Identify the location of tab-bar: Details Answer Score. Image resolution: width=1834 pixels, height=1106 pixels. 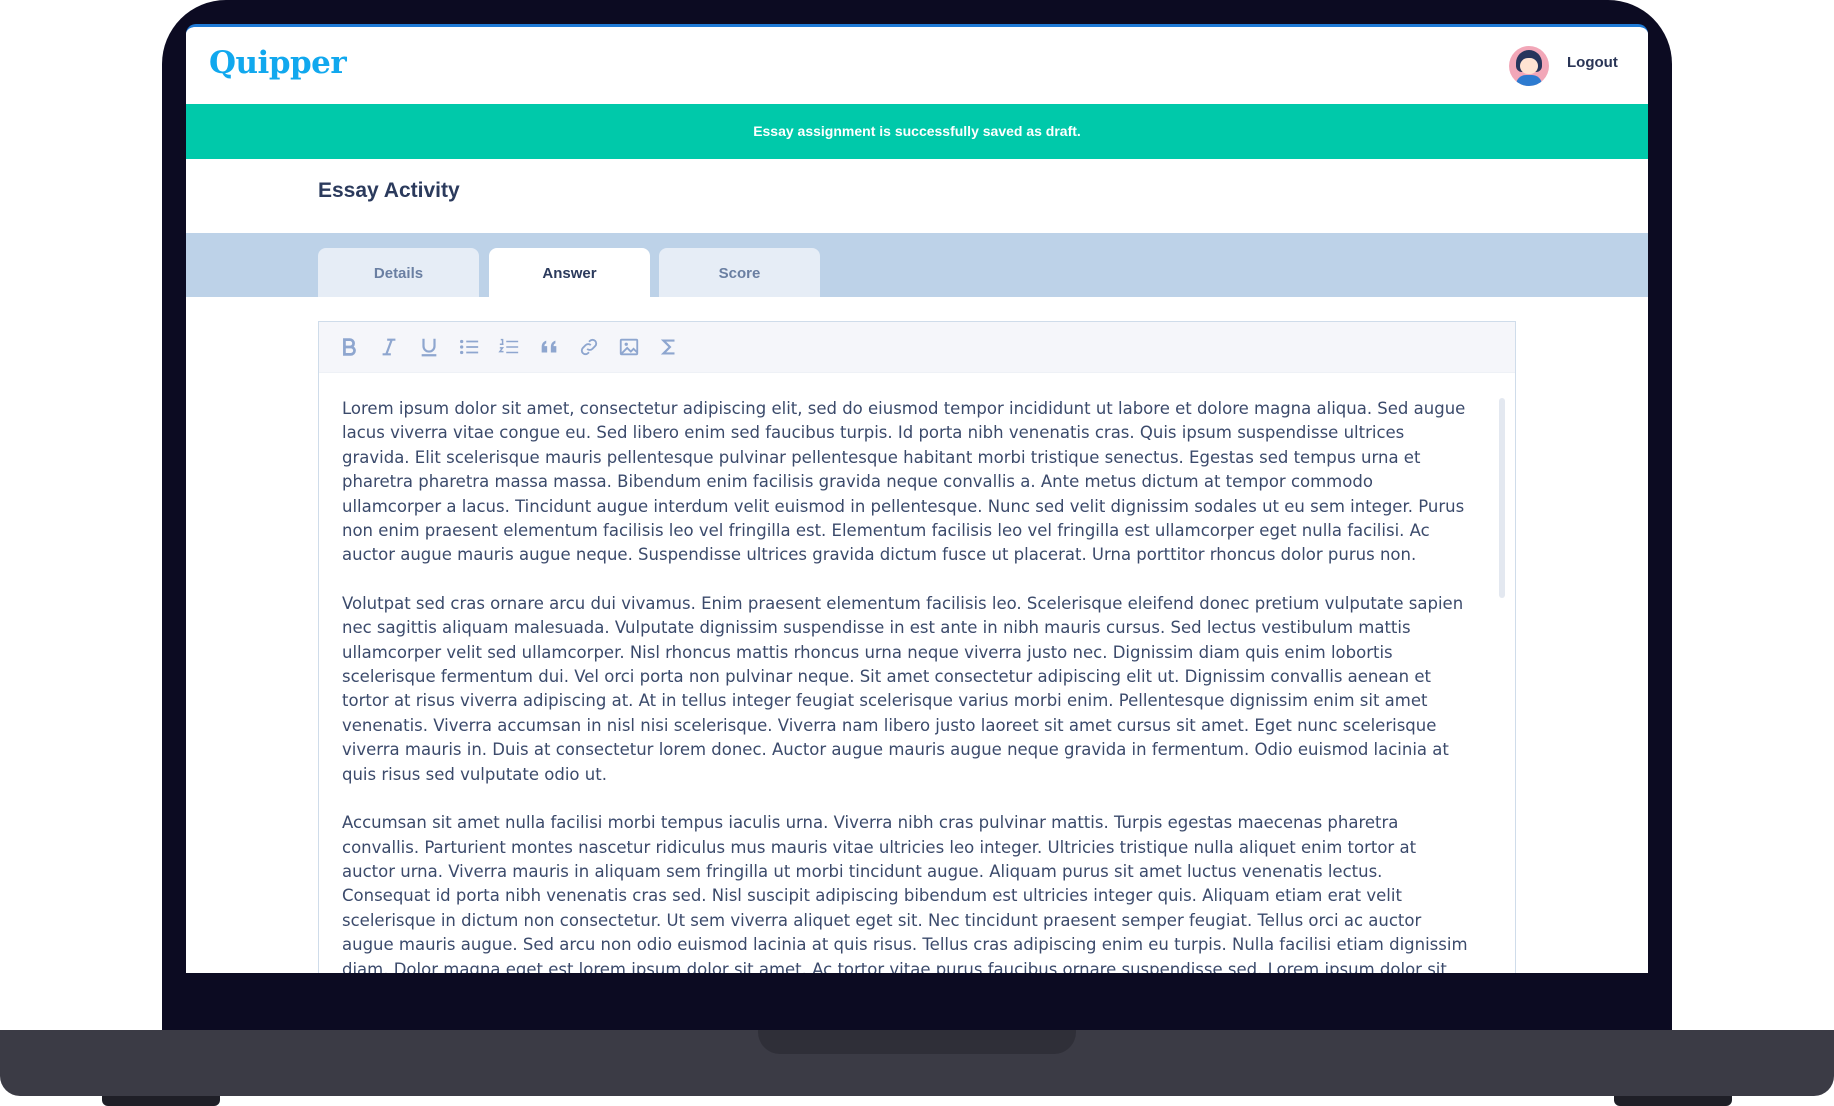
(917, 265).